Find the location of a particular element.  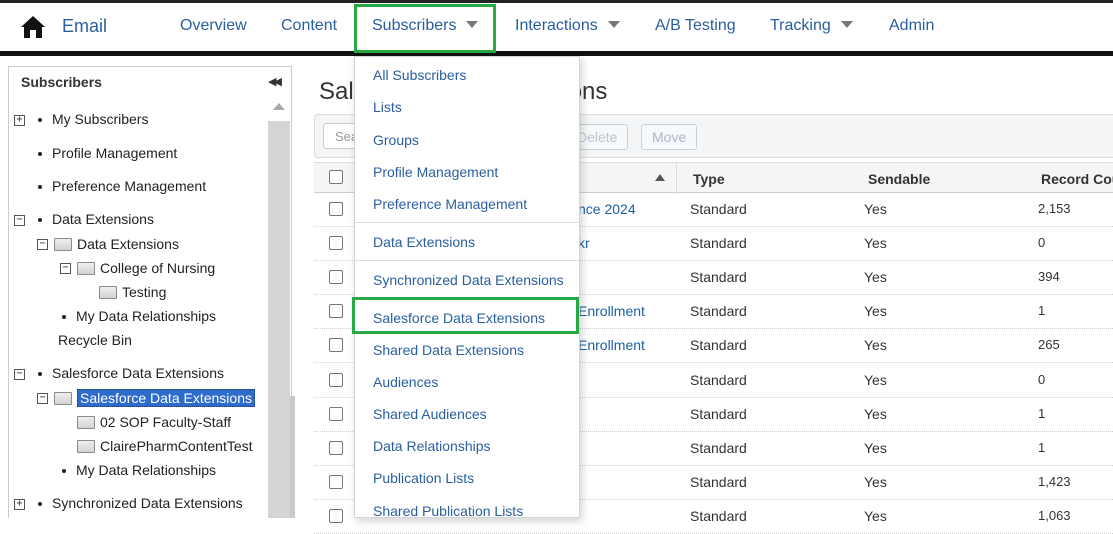

select-all-checkbox is located at coordinates (336, 177).